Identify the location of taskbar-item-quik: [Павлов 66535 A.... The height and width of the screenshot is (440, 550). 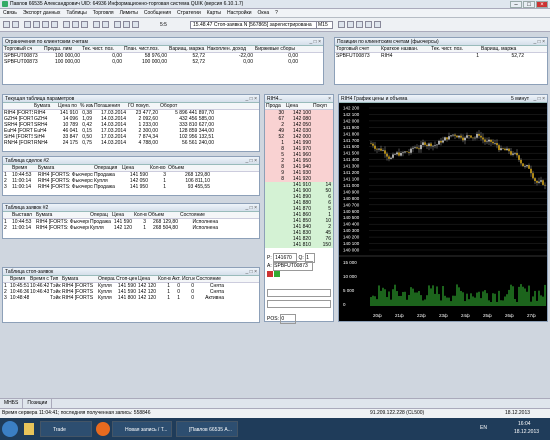
(207, 429).